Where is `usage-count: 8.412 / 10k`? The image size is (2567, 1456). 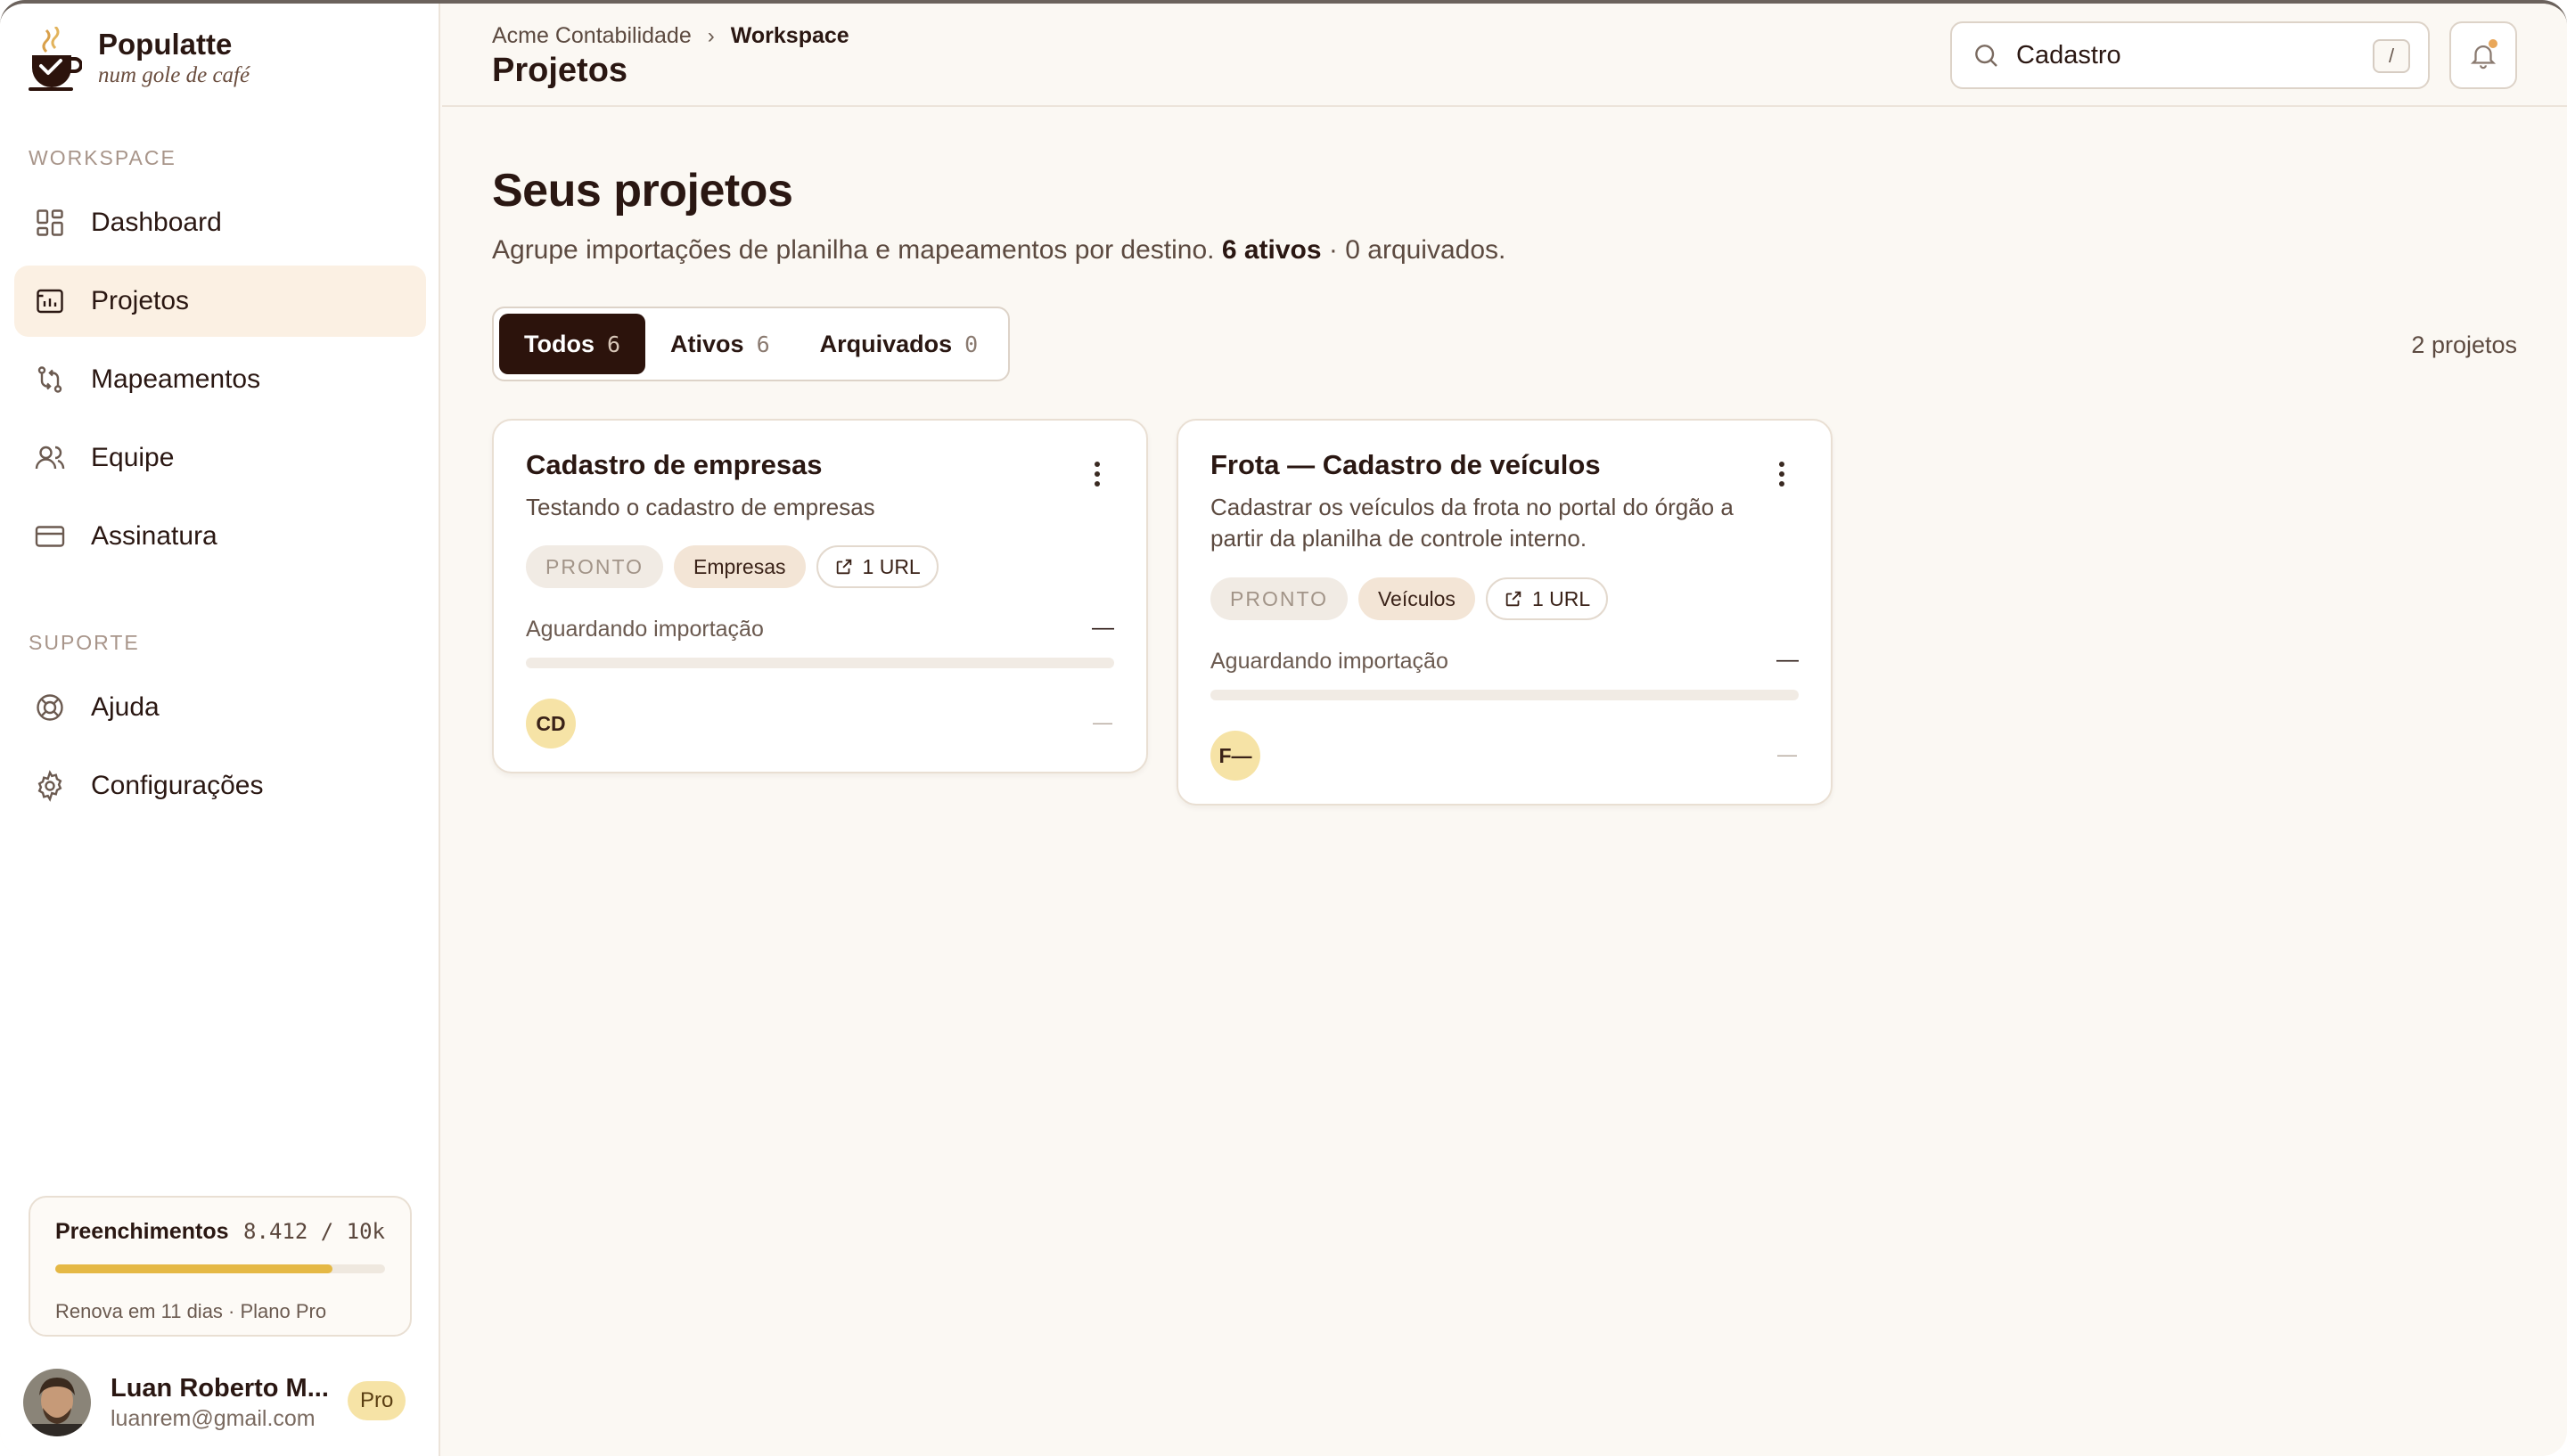 usage-count: 8.412 / 10k is located at coordinates (314, 1232).